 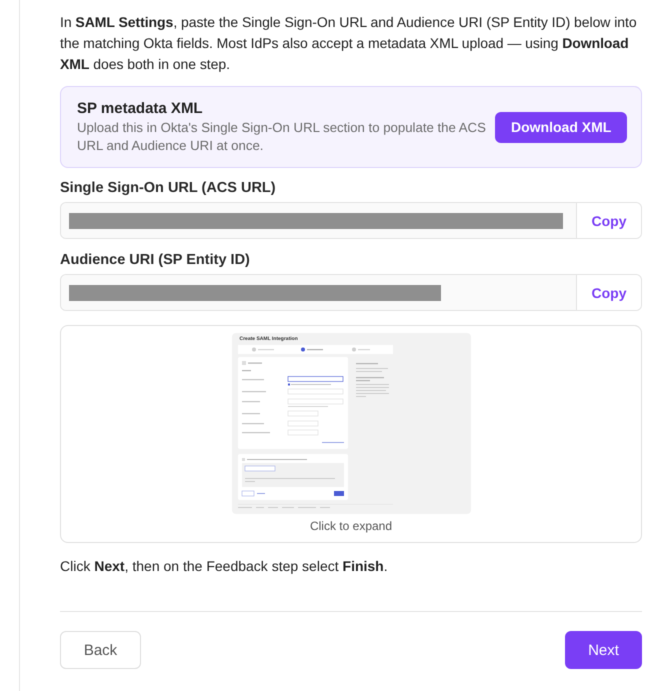 What do you see at coordinates (282, 137) in the screenshot?
I see `metadata-description: Upload this in Okta's Single Sign-On URL section to populate the ACS URL and Audience URI at once.` at bounding box center [282, 137].